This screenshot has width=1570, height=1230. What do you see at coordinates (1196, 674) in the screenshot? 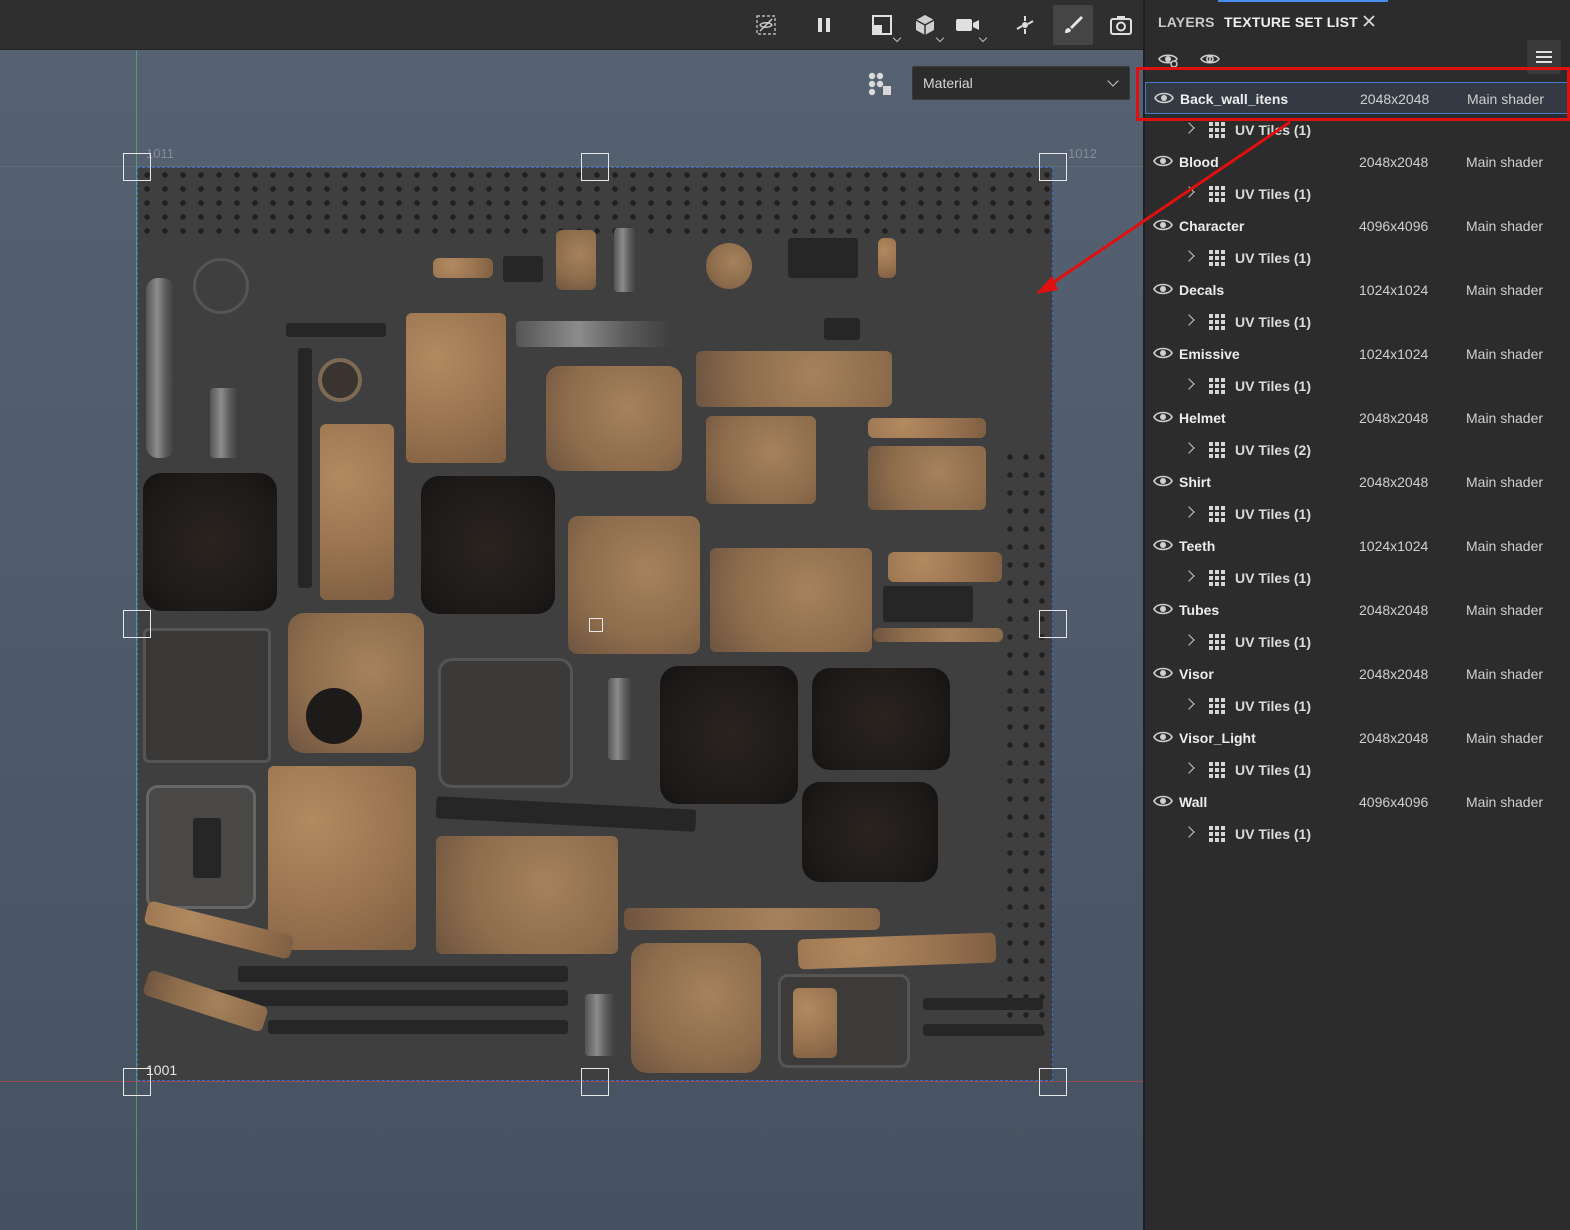
I see `texture-set-name: Visor` at bounding box center [1196, 674].